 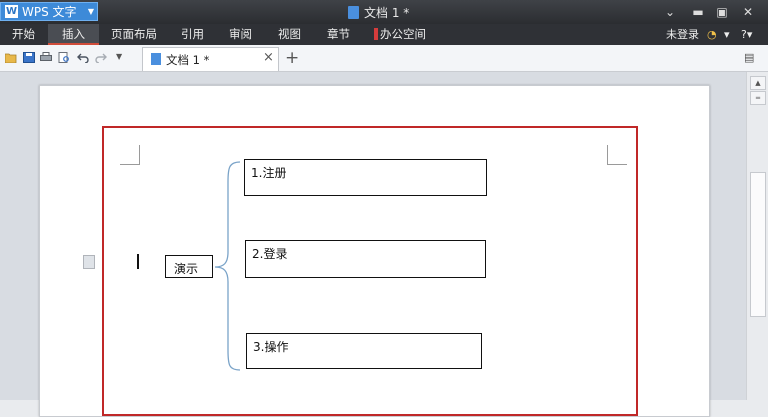 What do you see at coordinates (387, 13) in the screenshot?
I see `window-title-text: 文档 1 *` at bounding box center [387, 13].